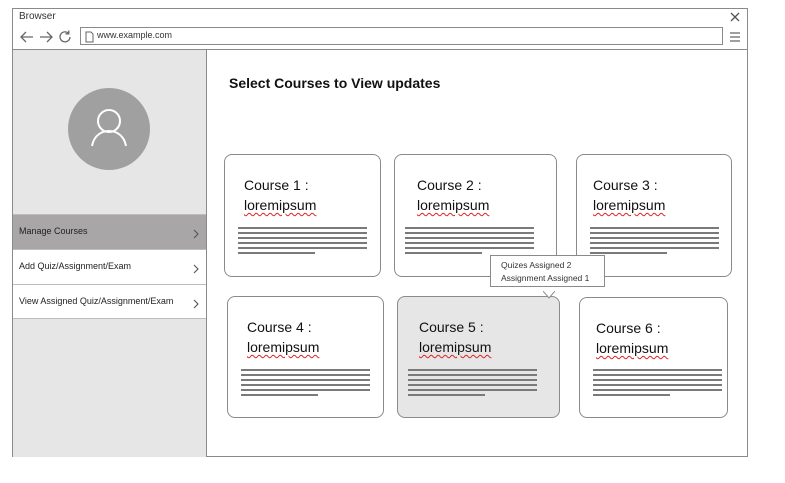 This screenshot has width=785, height=483. Describe the element at coordinates (735, 17) in the screenshot. I see `close-icon` at that location.